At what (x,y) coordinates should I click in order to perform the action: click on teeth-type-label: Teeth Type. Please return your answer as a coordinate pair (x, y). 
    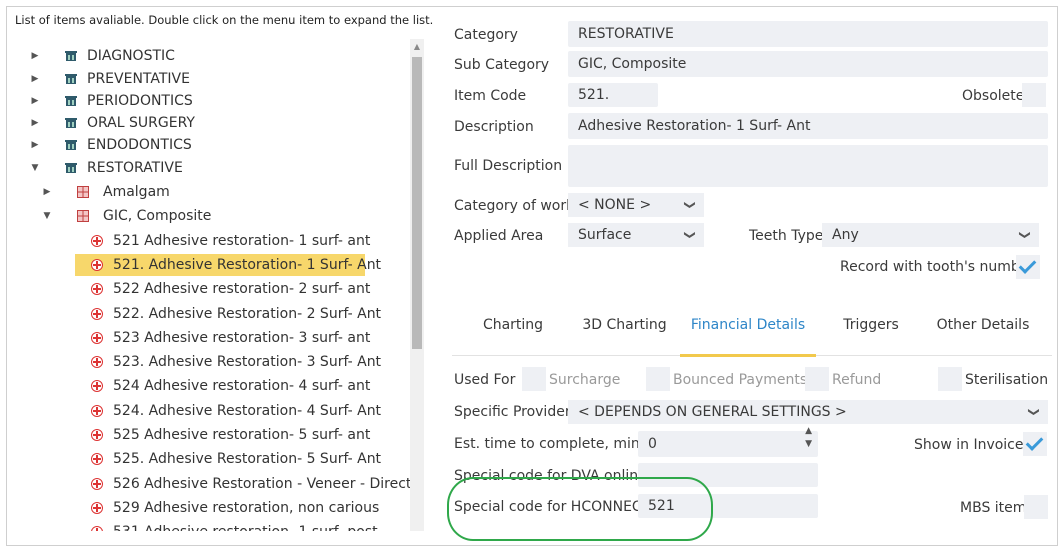
    Looking at the image, I should click on (786, 236).